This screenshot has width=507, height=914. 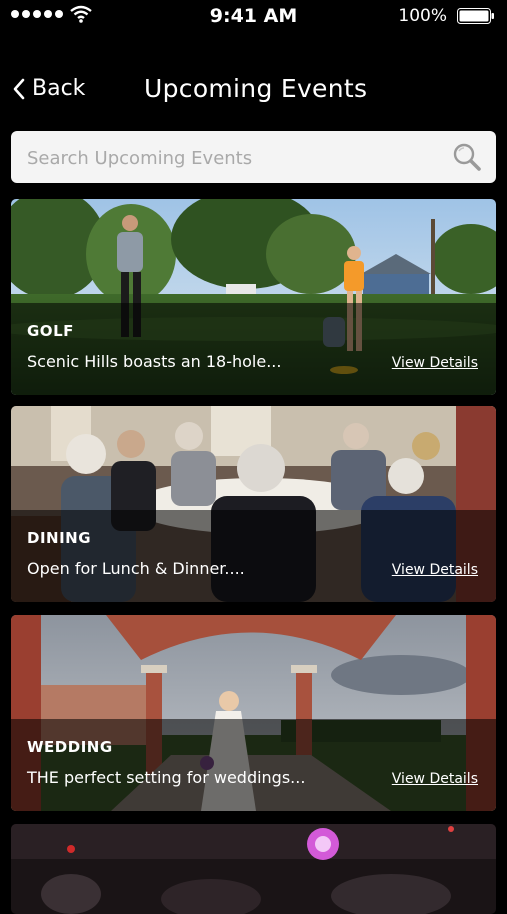 I want to click on navigation-bar: Back Upcoming Events, so click(x=253, y=92).